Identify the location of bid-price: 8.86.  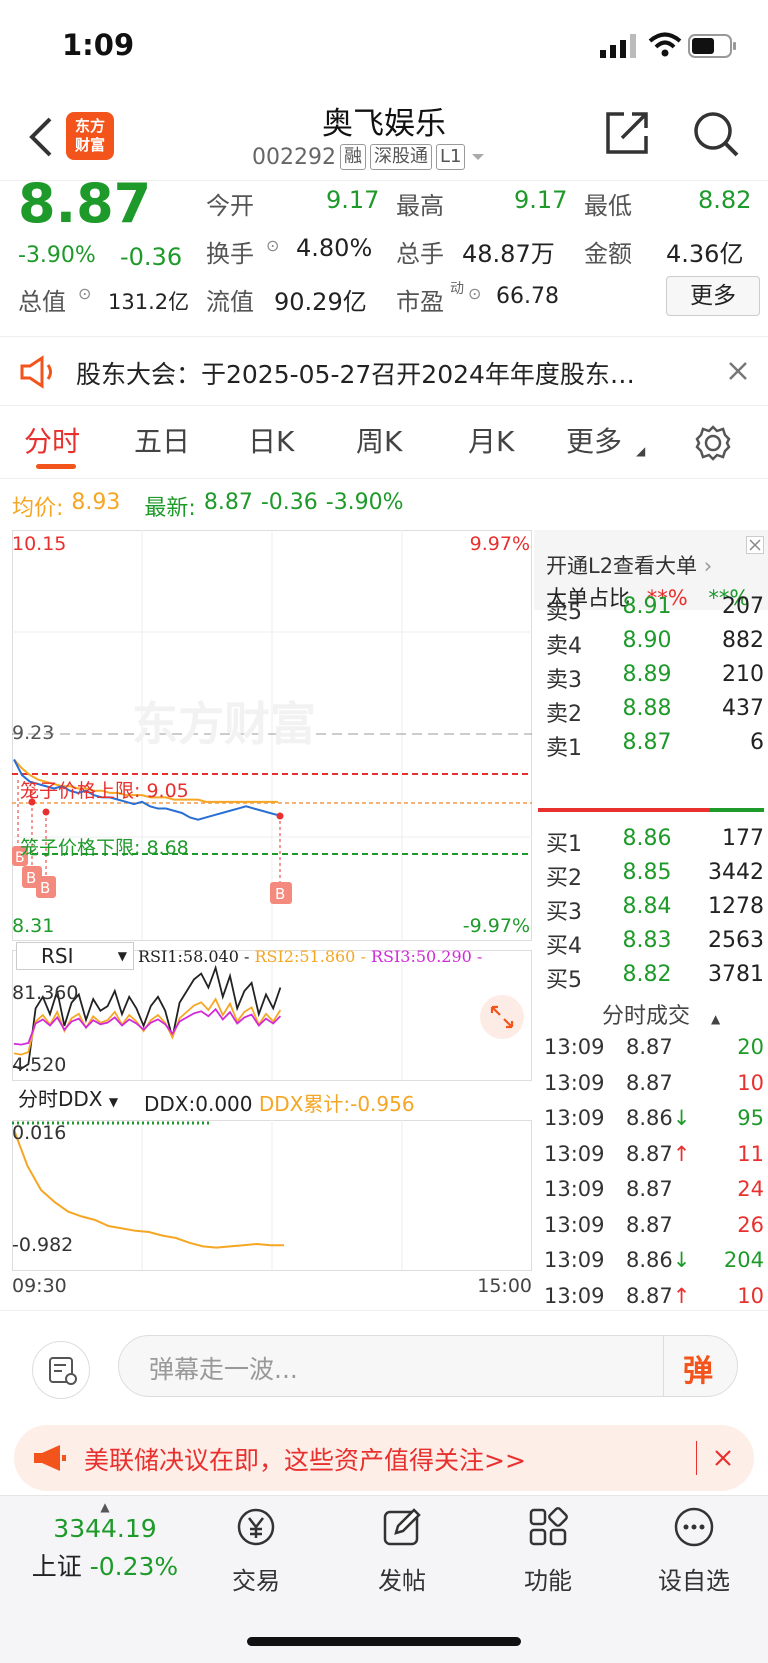
(647, 838).